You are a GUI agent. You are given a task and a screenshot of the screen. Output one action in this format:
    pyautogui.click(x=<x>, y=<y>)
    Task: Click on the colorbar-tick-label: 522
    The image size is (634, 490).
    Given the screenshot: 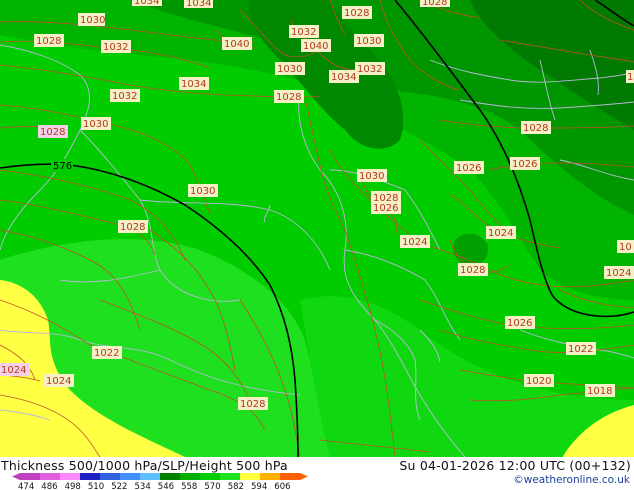 What is the action you would take?
    pyautogui.click(x=119, y=486)
    